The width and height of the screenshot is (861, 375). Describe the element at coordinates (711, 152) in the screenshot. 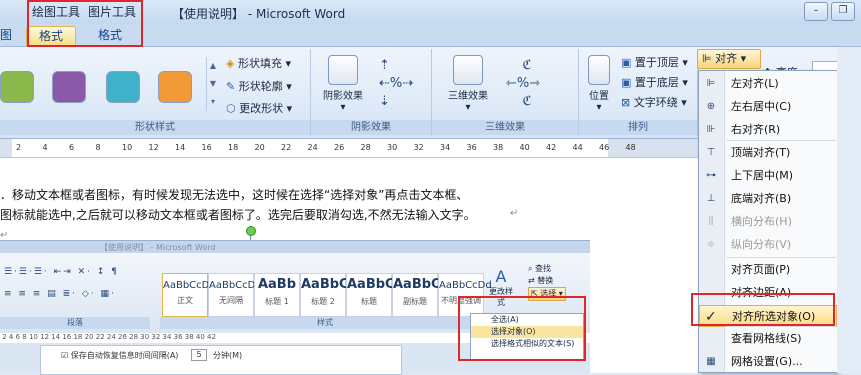

I see `align-top-icon: ⊤` at that location.